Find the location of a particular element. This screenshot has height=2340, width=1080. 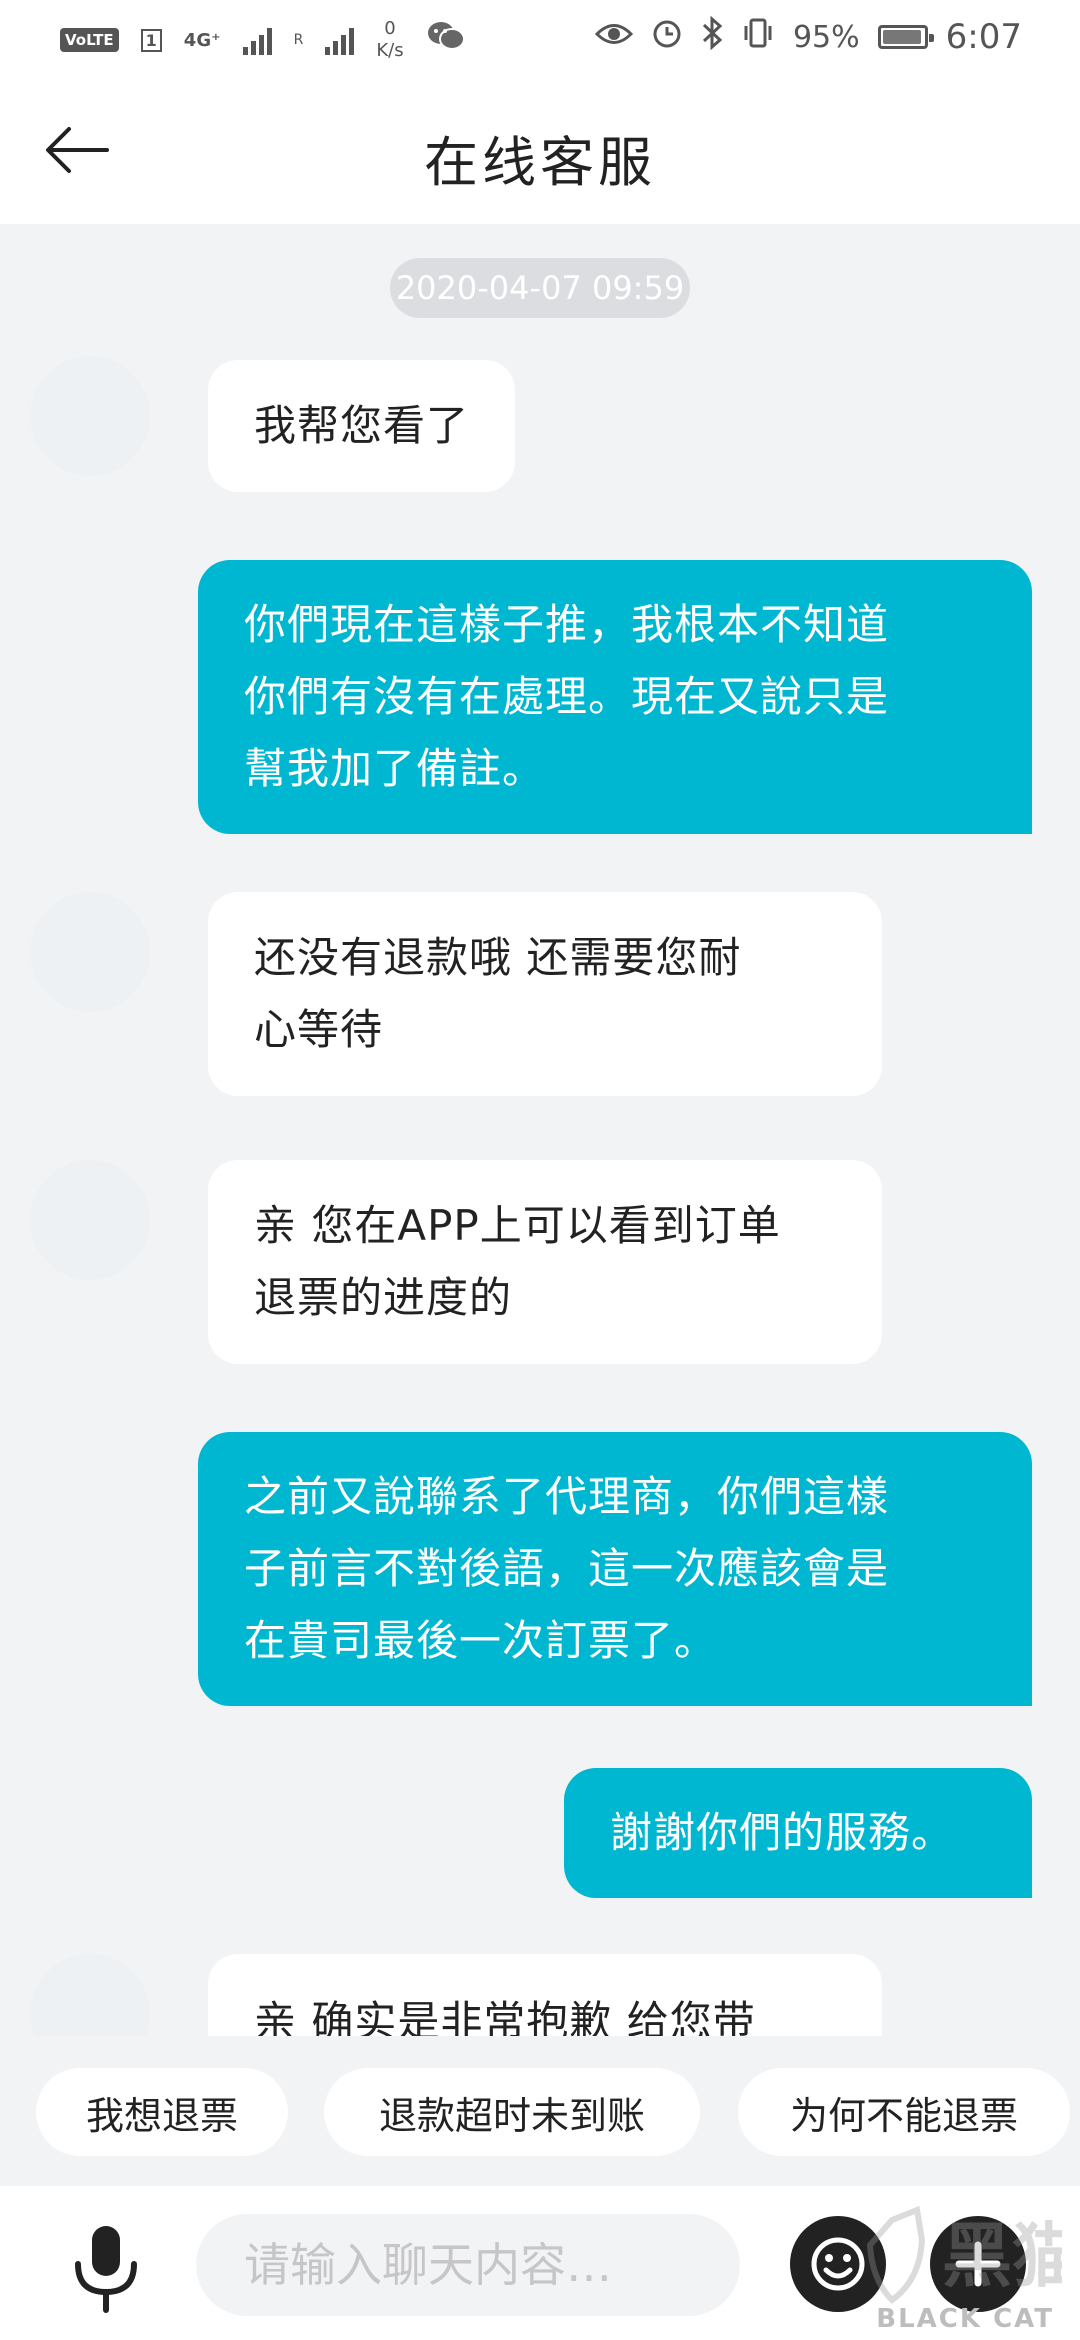

header: 在线客服 is located at coordinates (540, 150).